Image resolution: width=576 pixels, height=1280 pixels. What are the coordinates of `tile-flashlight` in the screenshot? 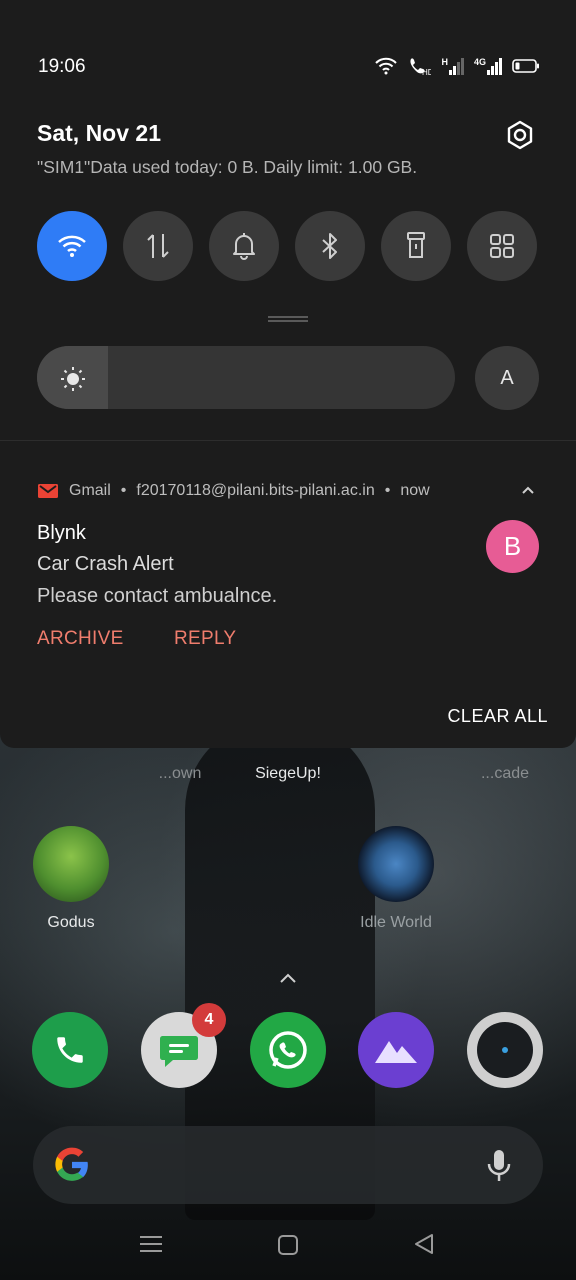 It's located at (416, 246).